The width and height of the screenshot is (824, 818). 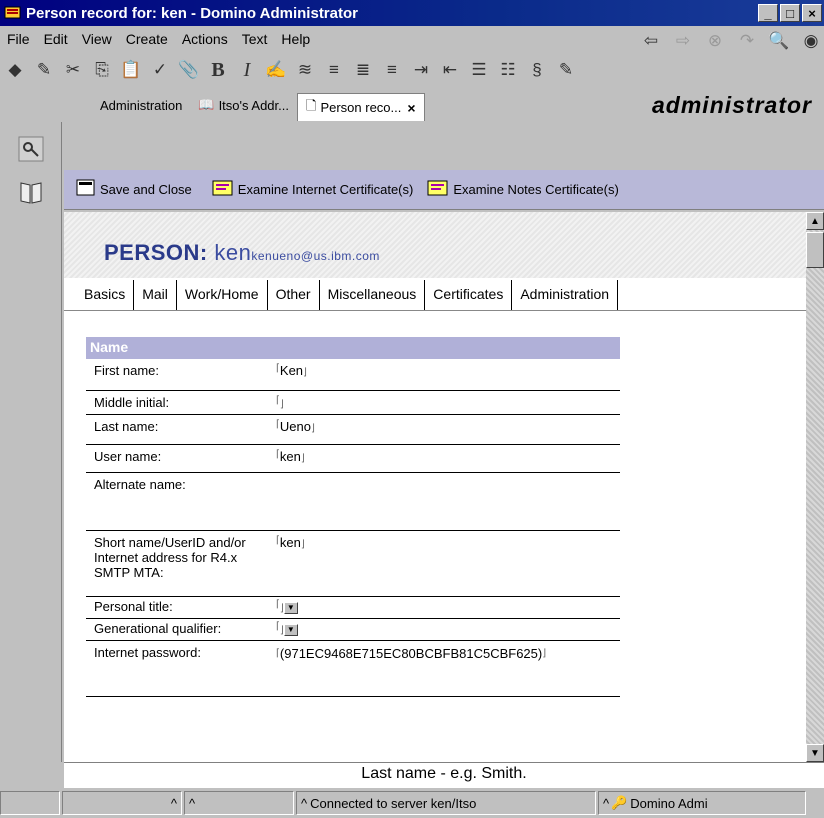 What do you see at coordinates (448, 501) in the screenshot?
I see `alternate-name-field` at bounding box center [448, 501].